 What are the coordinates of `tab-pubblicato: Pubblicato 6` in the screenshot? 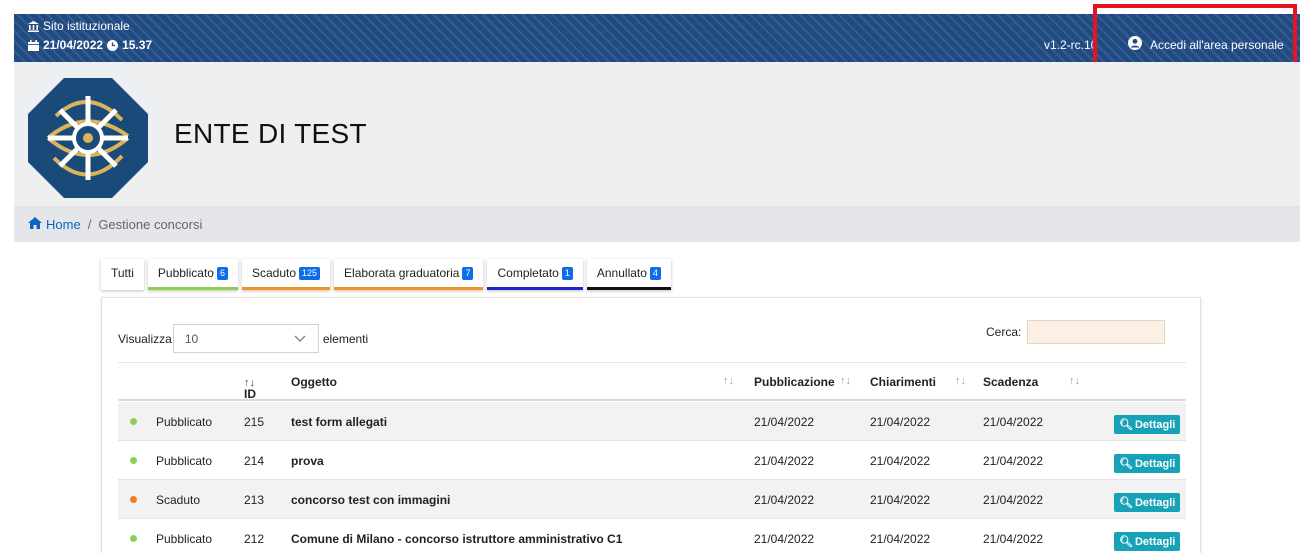 It's located at (192, 274).